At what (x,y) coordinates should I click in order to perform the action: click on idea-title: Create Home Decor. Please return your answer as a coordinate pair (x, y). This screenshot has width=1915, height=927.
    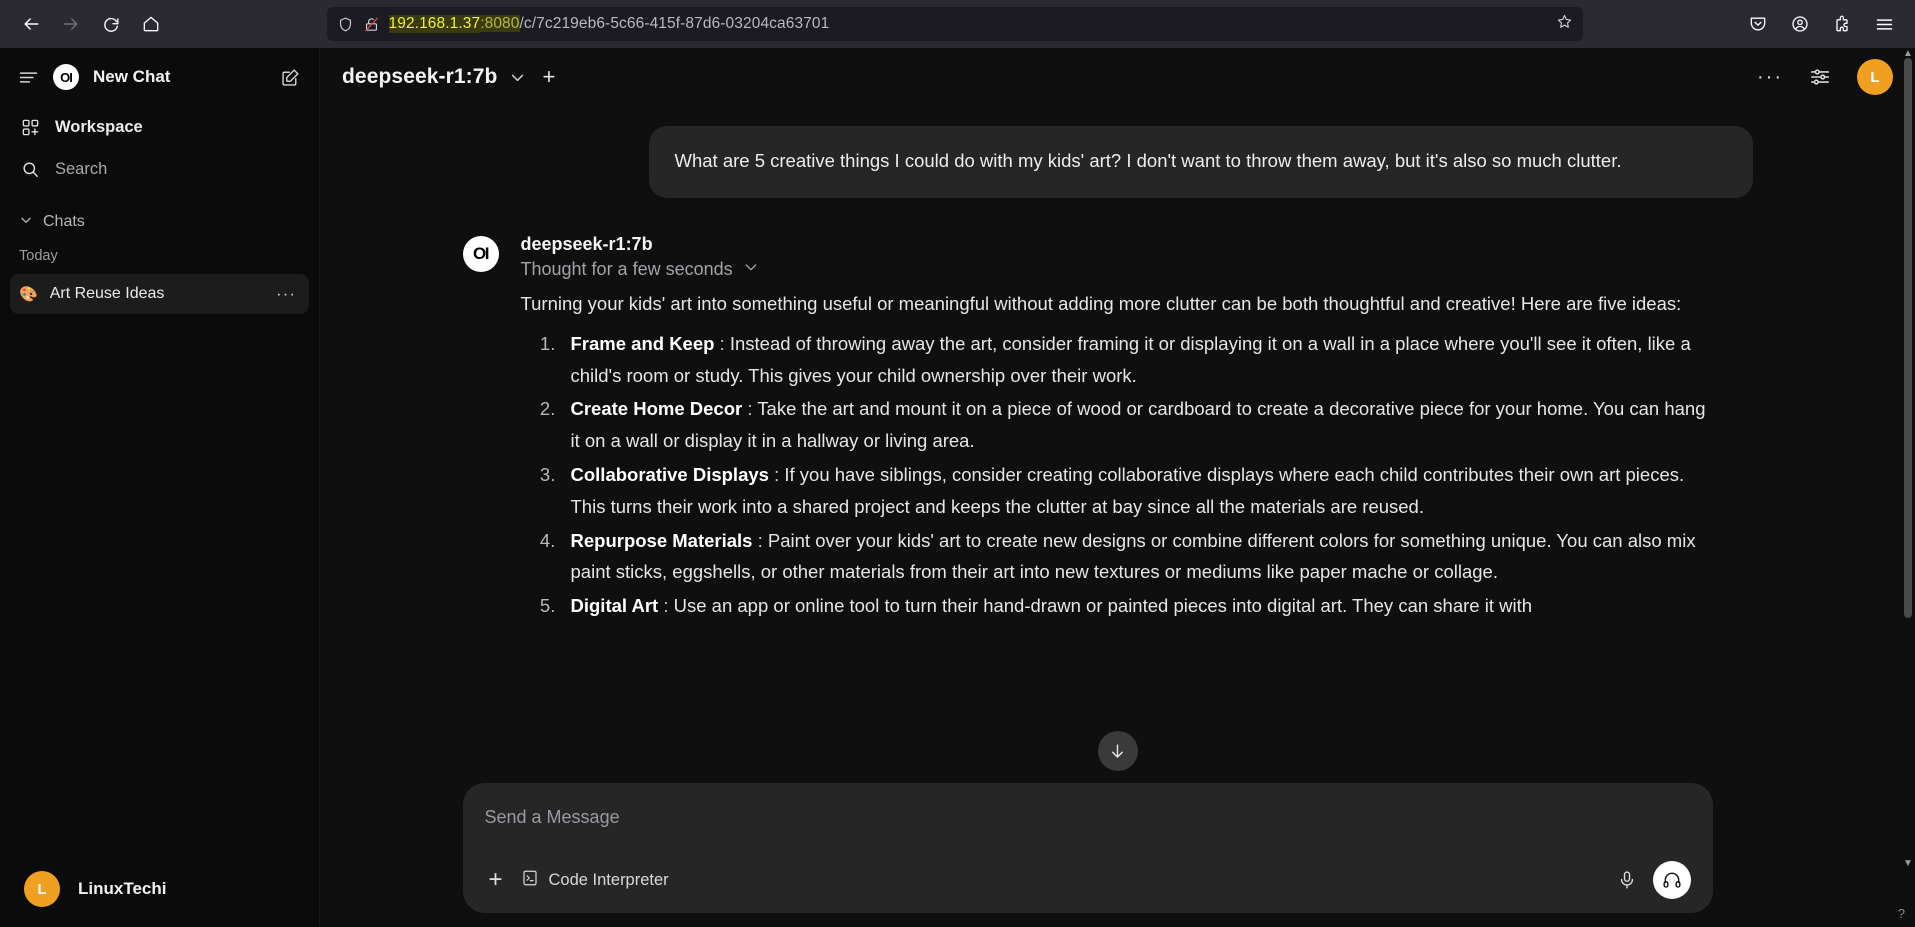
    Looking at the image, I should click on (656, 409).